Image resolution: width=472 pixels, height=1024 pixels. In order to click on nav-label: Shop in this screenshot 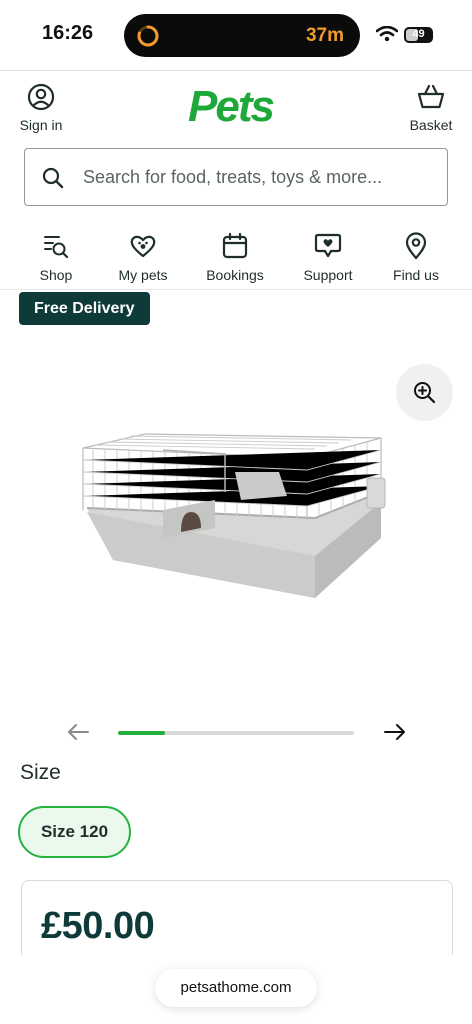, I will do `click(56, 275)`.